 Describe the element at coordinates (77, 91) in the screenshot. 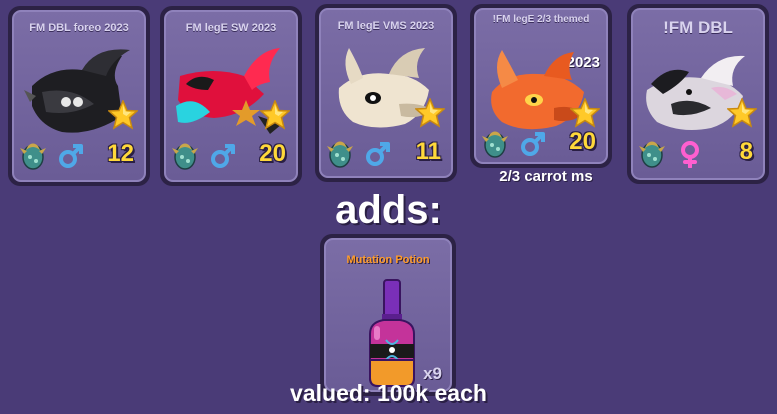

I see `black-dragon-icon` at that location.